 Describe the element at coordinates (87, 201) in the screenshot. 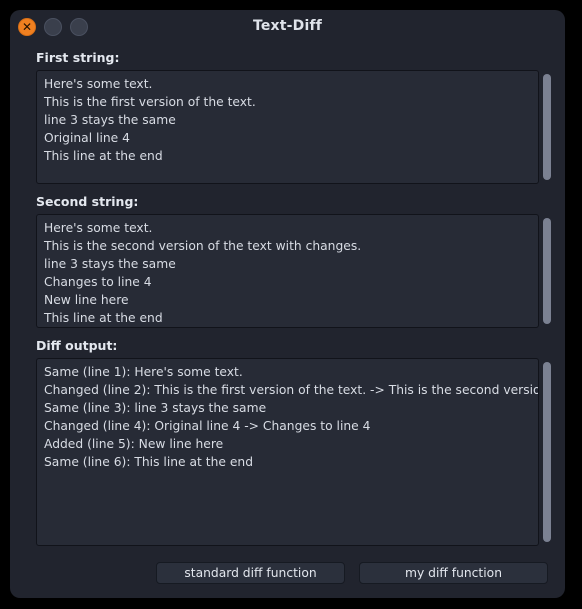

I see `second-string-label: Second string:` at that location.